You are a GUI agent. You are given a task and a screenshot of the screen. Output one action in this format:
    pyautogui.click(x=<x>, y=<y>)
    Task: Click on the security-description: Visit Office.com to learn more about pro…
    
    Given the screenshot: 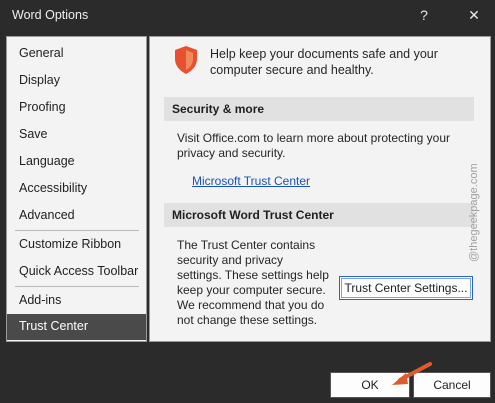 What is the action you would take?
    pyautogui.click(x=314, y=145)
    